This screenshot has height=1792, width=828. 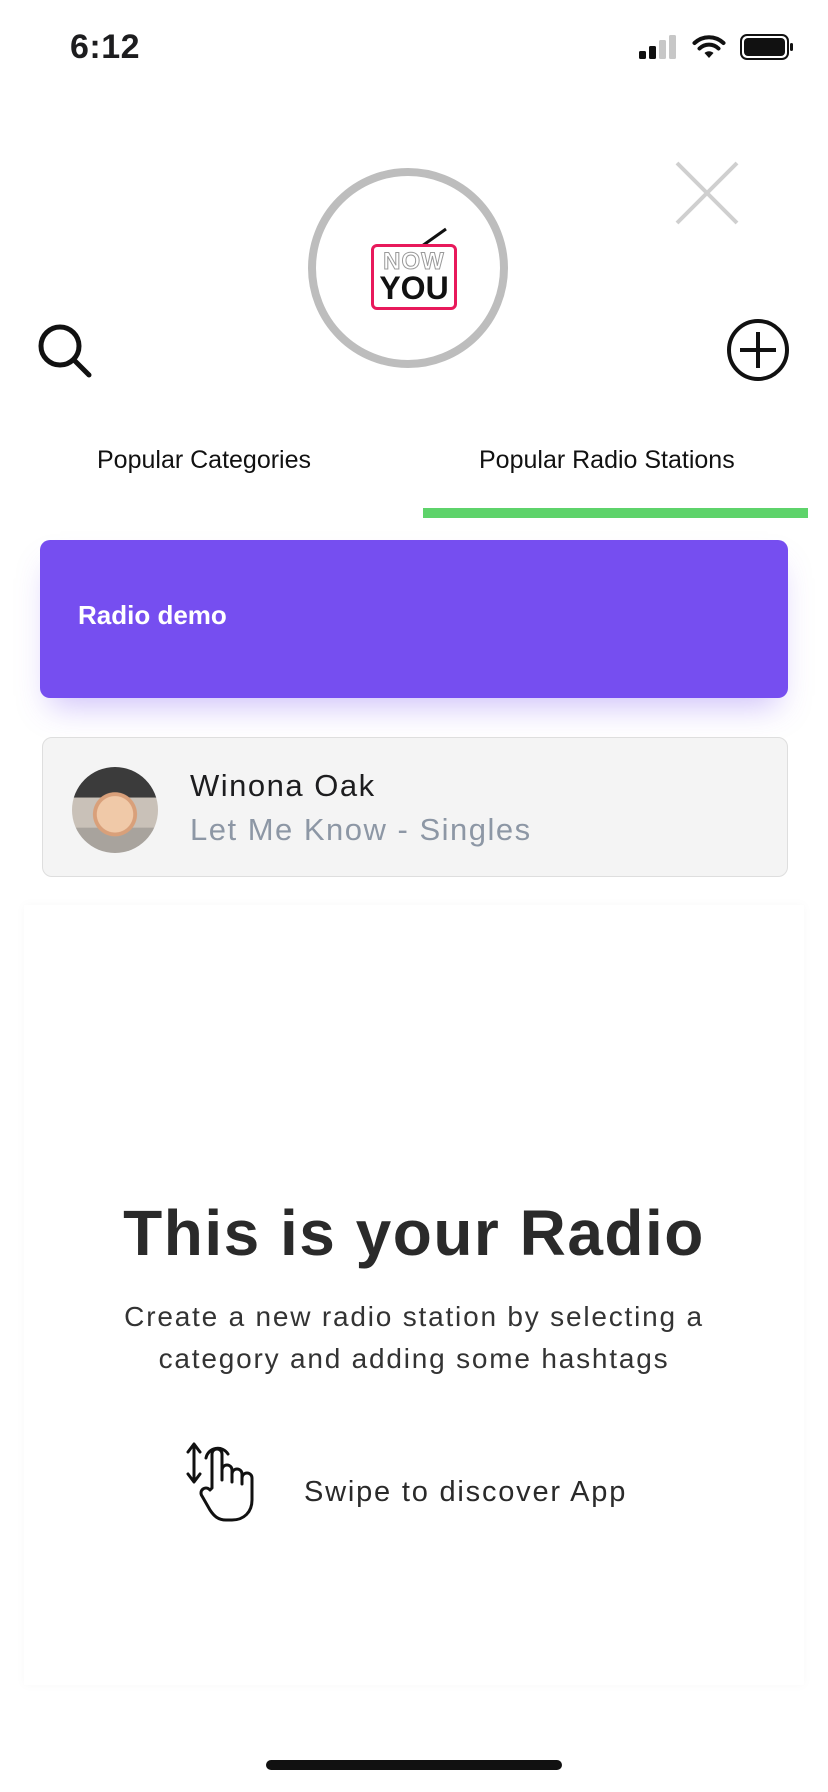 I want to click on app-logo: NOW YOU, so click(x=414, y=277).